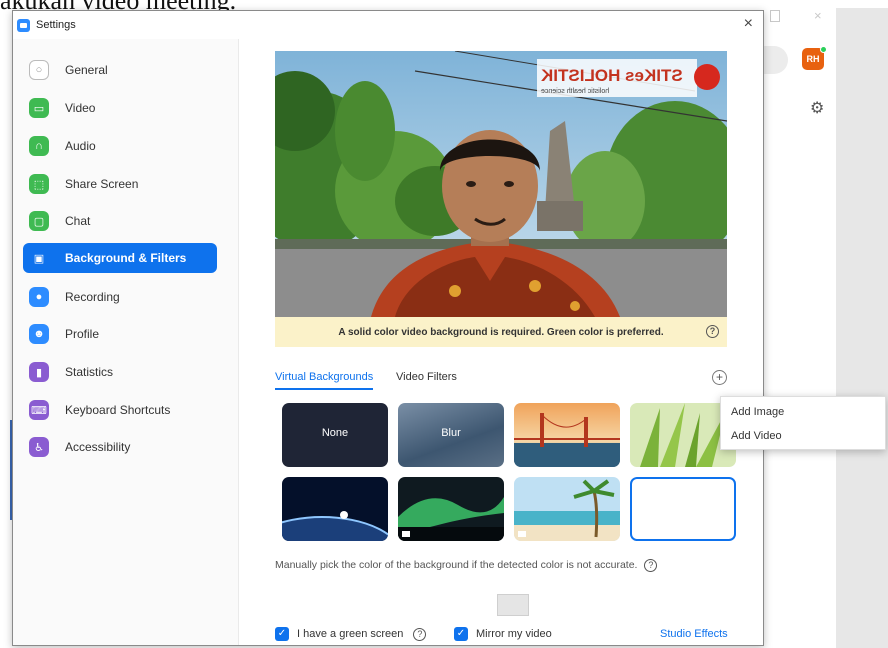 This screenshot has height=648, width=888. Describe the element at coordinates (89, 372) in the screenshot. I see `sidebar-item-label: Statistics` at that location.